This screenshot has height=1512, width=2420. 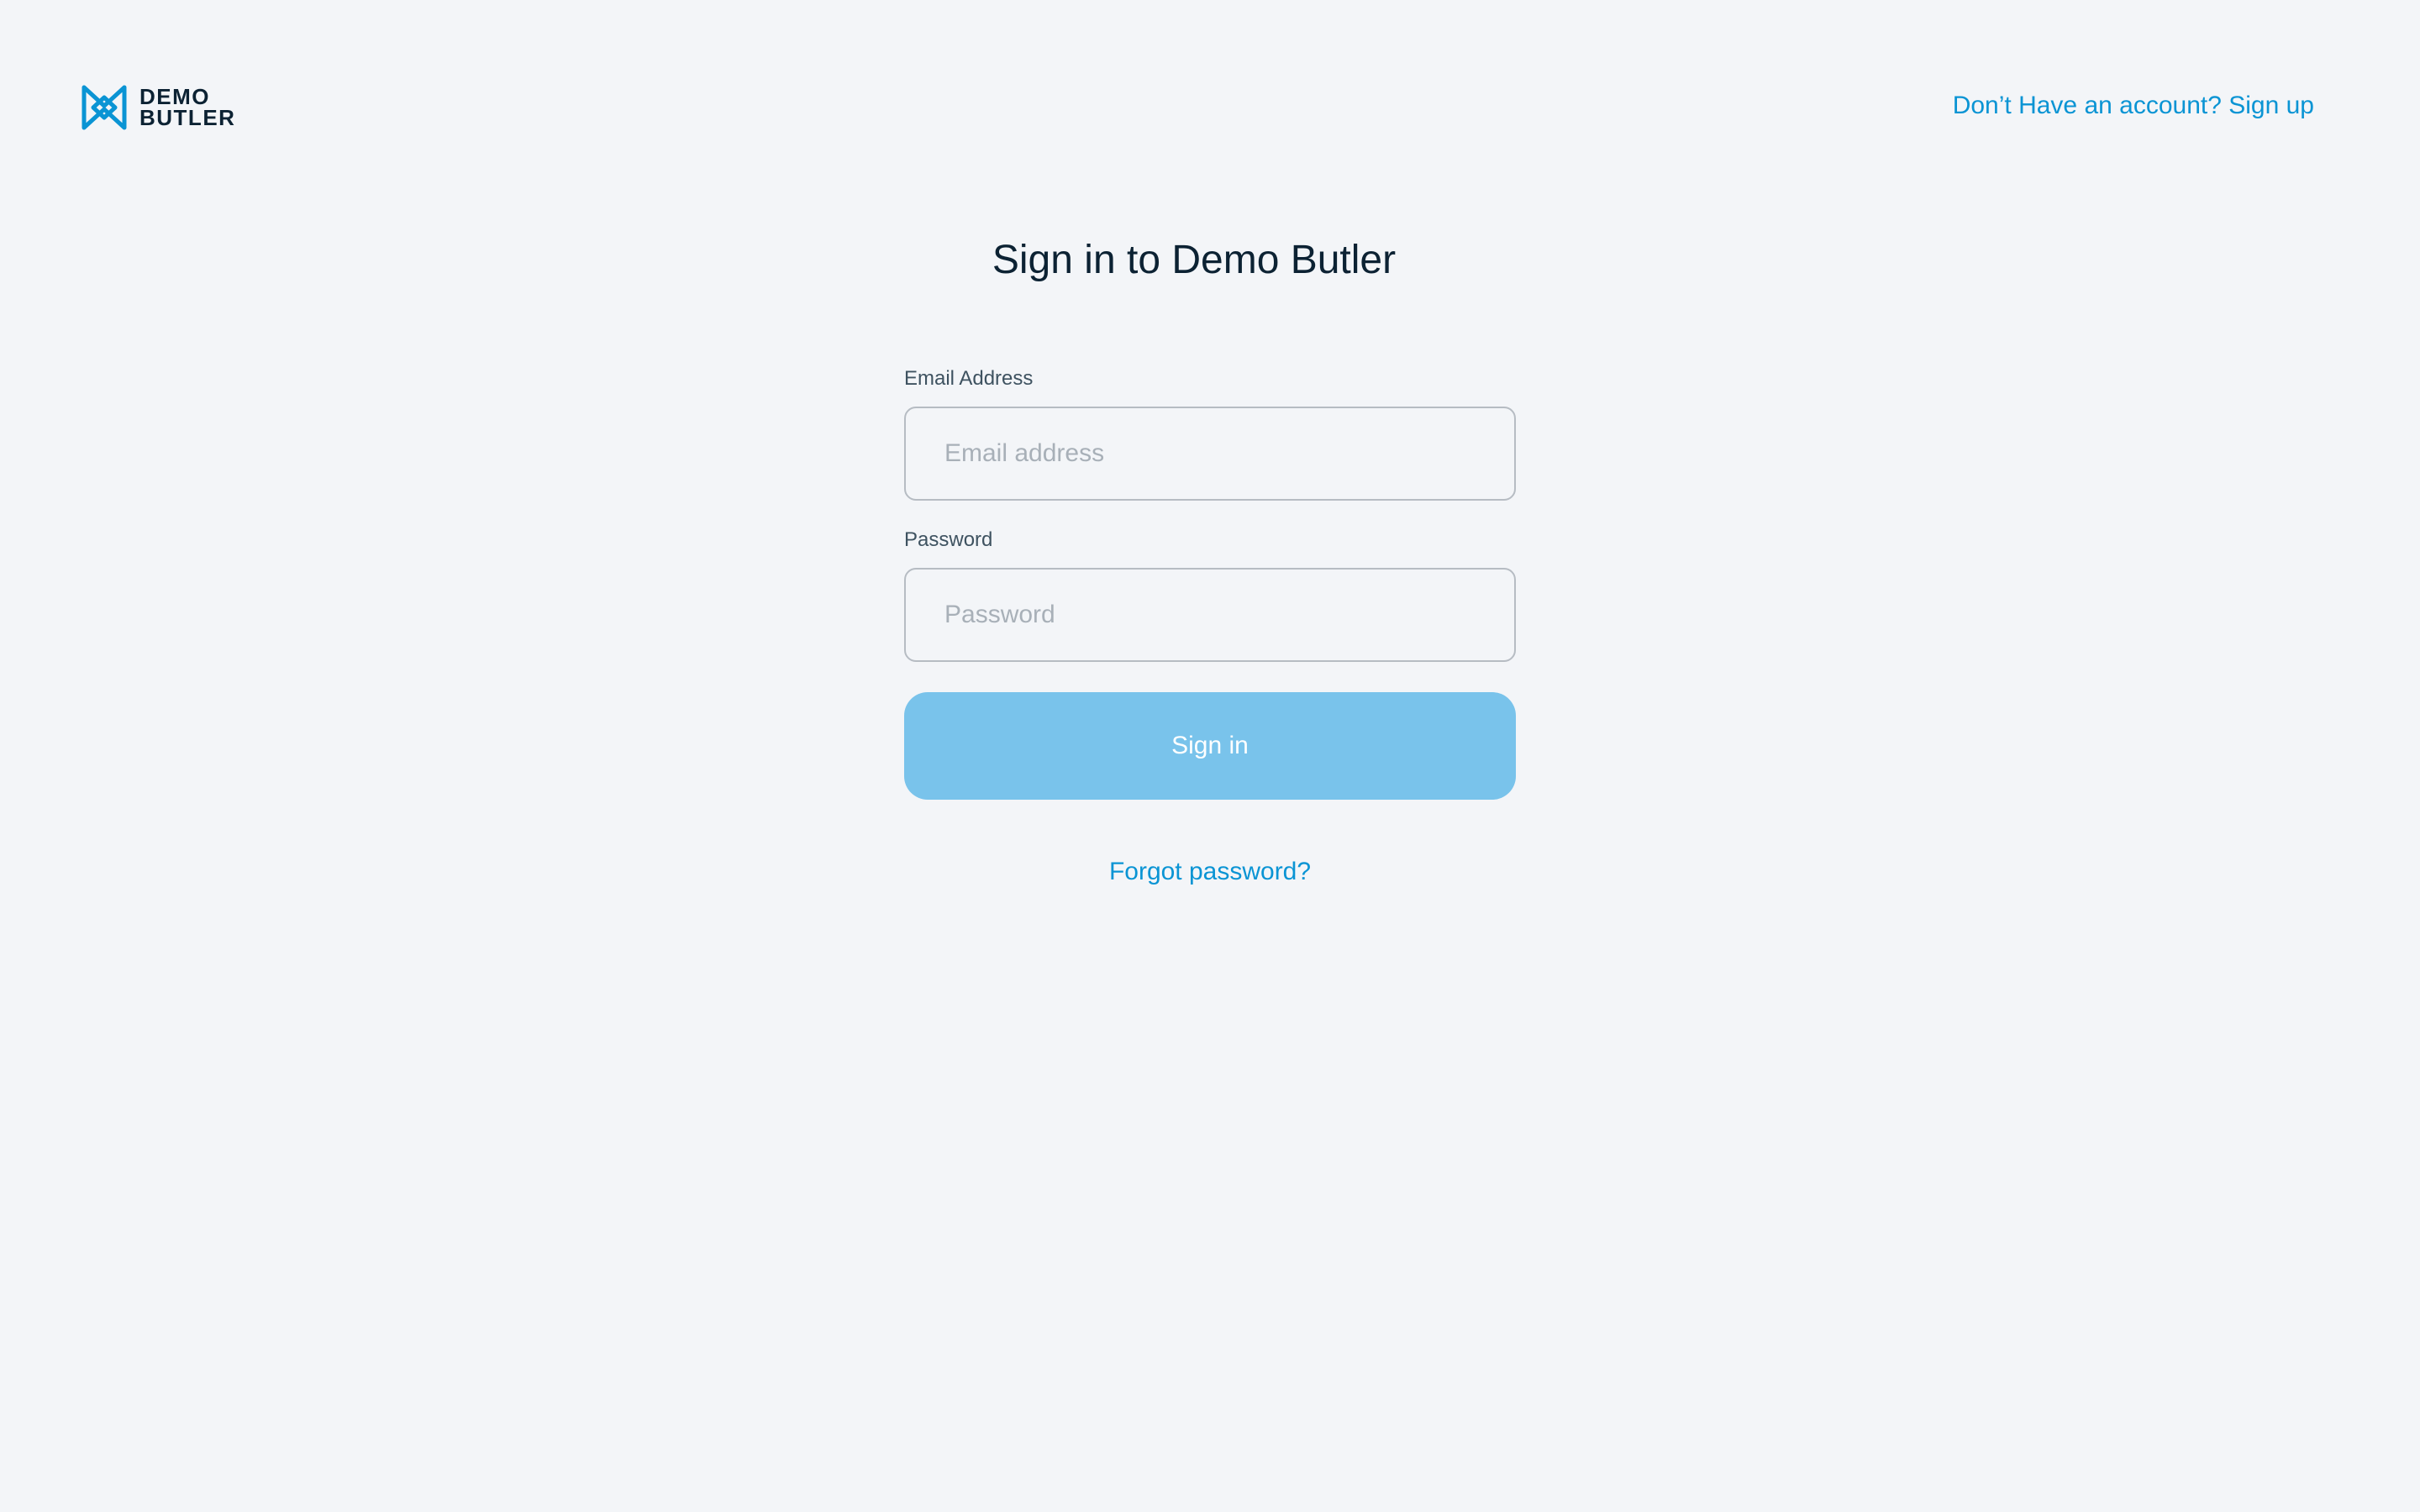 What do you see at coordinates (105, 107) in the screenshot?
I see `bowtie-logo-icon` at bounding box center [105, 107].